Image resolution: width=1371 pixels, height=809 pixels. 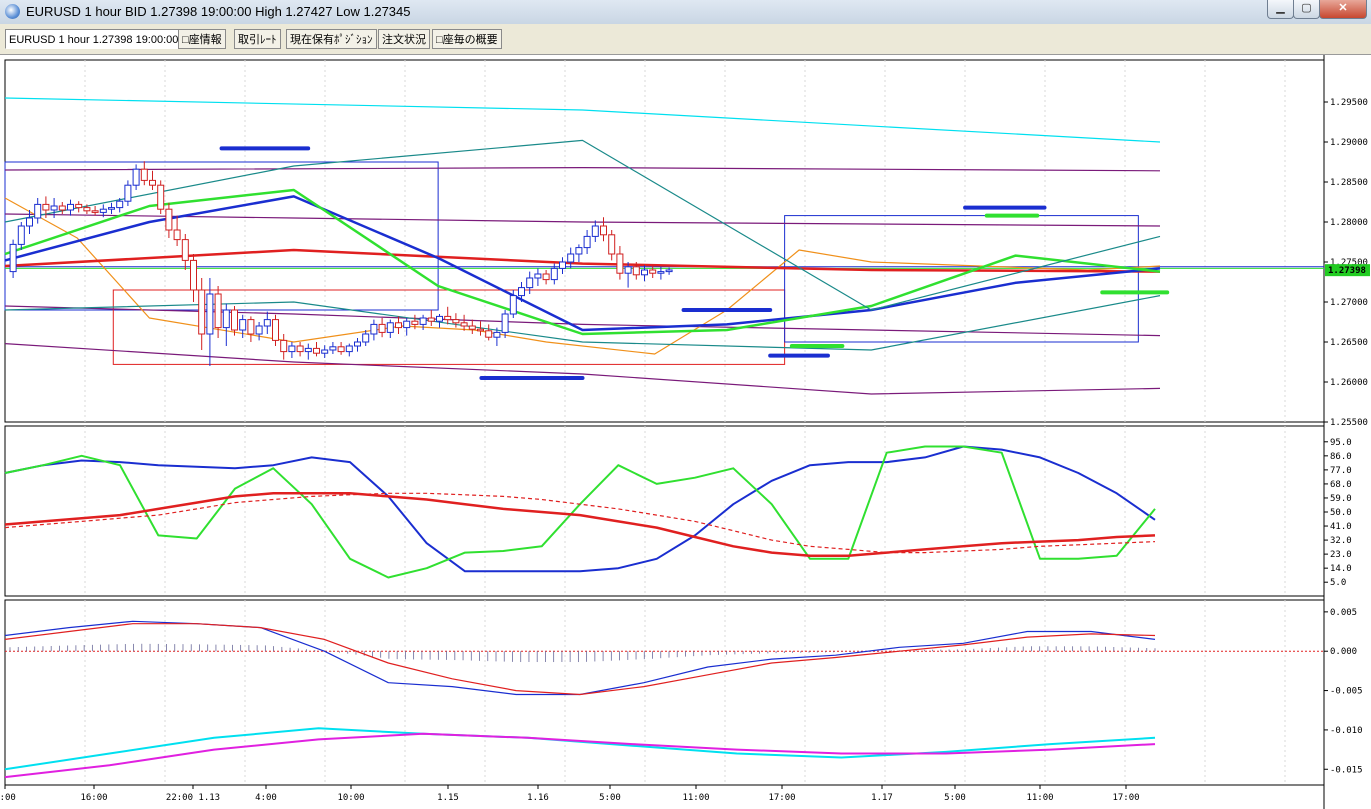 I want to click on tab-open-positions: 現在保有ﾎﾟｼﾞｼｮﾝ, so click(x=331, y=39).